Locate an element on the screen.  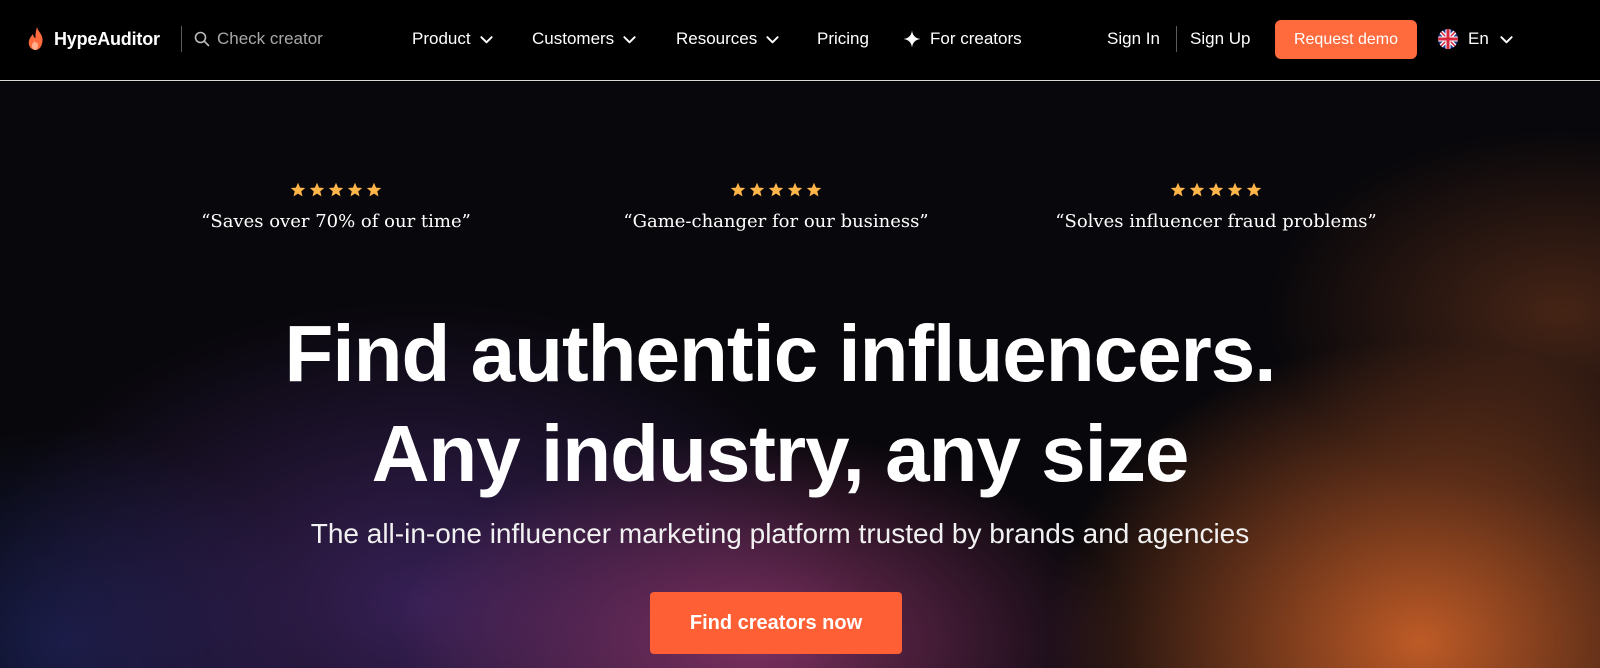
review-card: “Game-changer for our business” is located at coordinates (776, 207).